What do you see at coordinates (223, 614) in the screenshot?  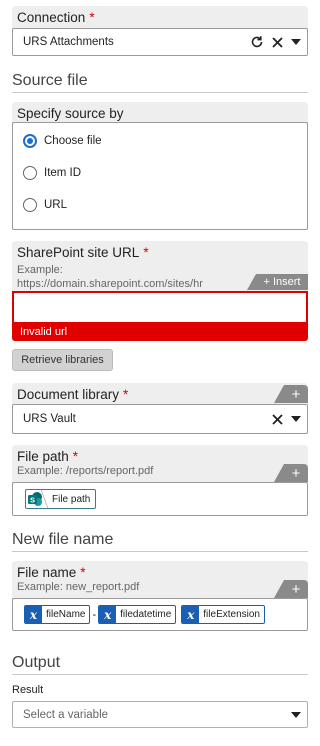 I see `variable-chip-fileextension: x fileExtension` at bounding box center [223, 614].